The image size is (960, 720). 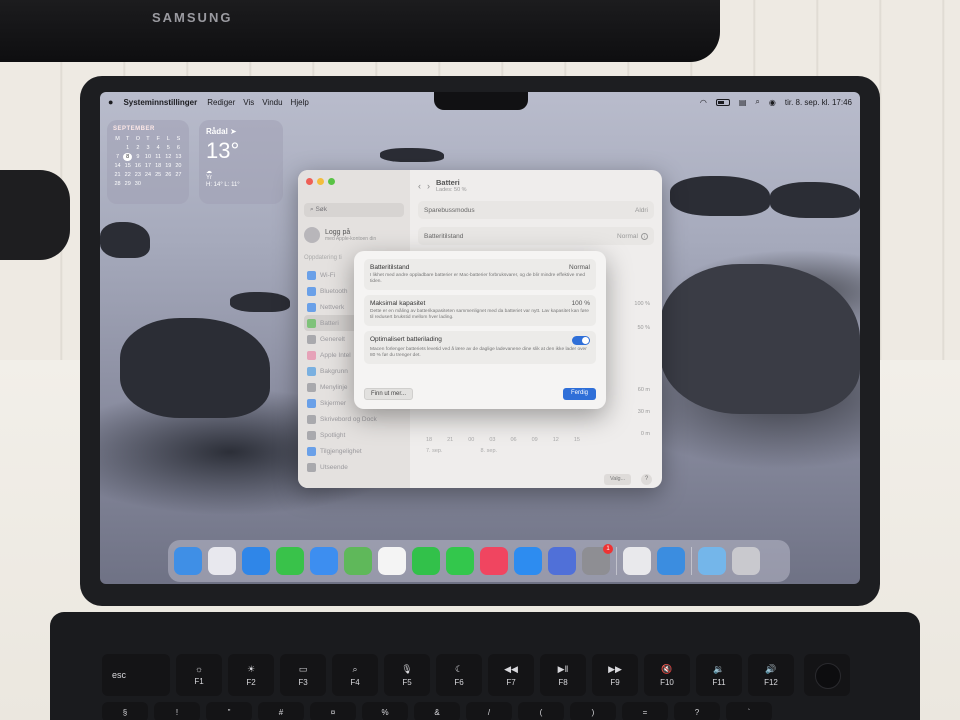 I want to click on key-f7: ◀◀ F7, so click(x=511, y=675).